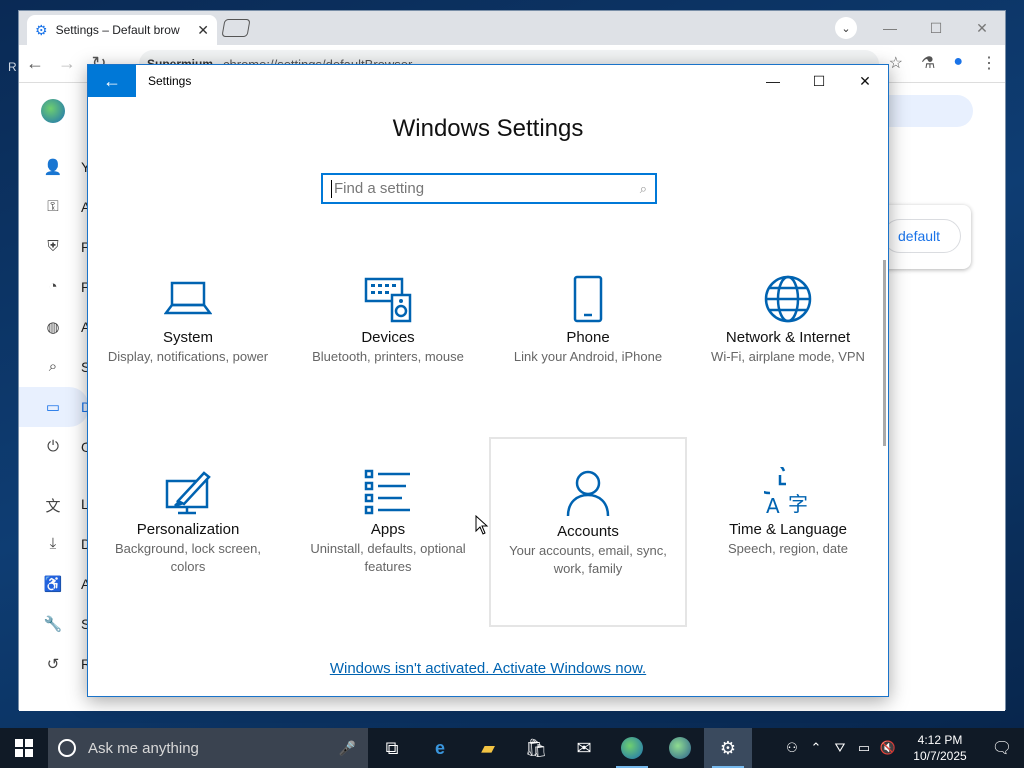 Image resolution: width=1024 pixels, height=768 pixels. Describe the element at coordinates (928, 63) in the screenshot. I see `labs-flask-icon: ⚗` at that location.